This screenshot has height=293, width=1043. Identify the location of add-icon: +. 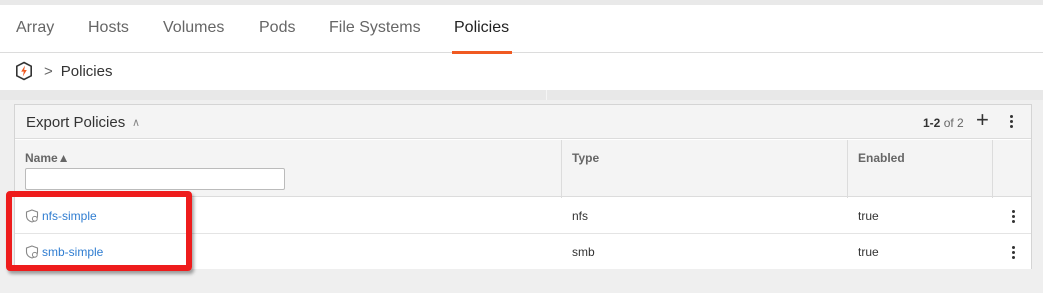
(982, 120).